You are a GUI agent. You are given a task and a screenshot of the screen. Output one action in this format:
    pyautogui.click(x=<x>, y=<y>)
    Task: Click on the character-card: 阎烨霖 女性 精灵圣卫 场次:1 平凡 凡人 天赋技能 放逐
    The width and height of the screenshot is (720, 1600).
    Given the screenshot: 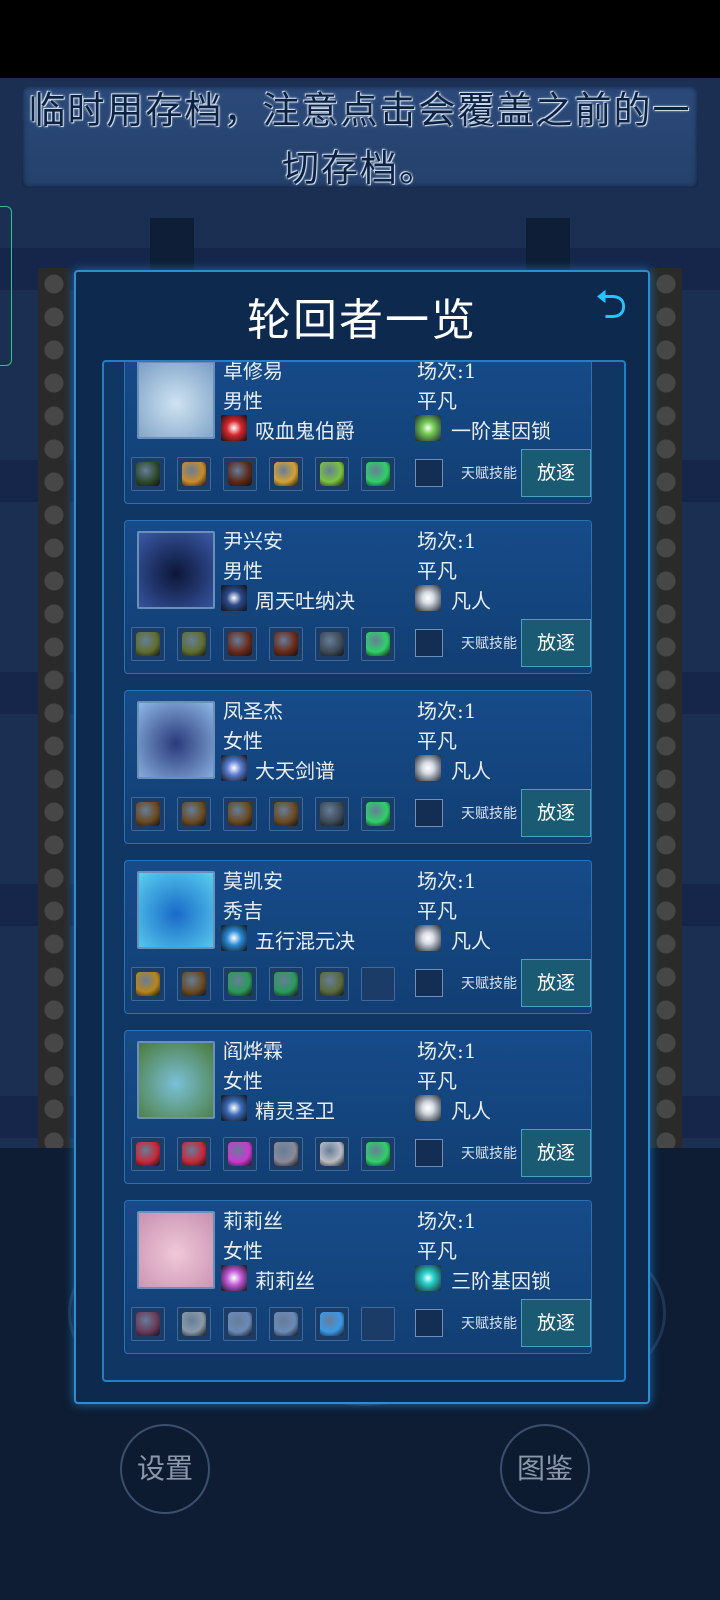 What is the action you would take?
    pyautogui.click(x=358, y=1107)
    